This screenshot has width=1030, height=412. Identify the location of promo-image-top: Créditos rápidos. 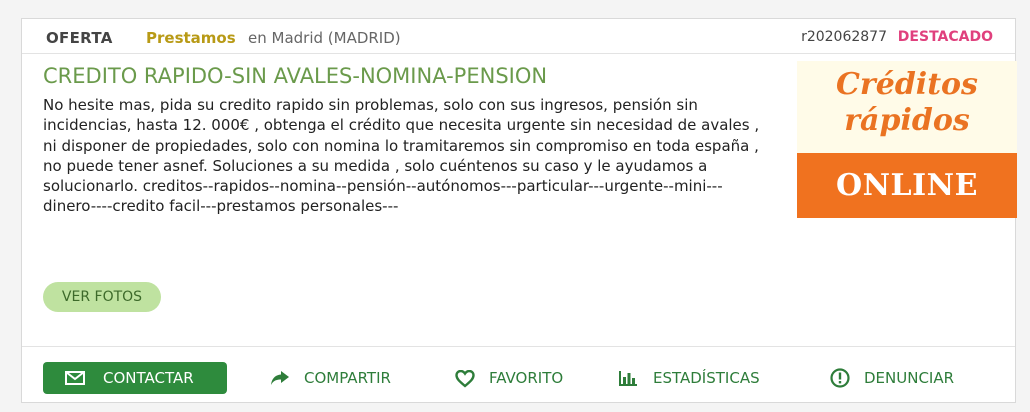
(907, 107).